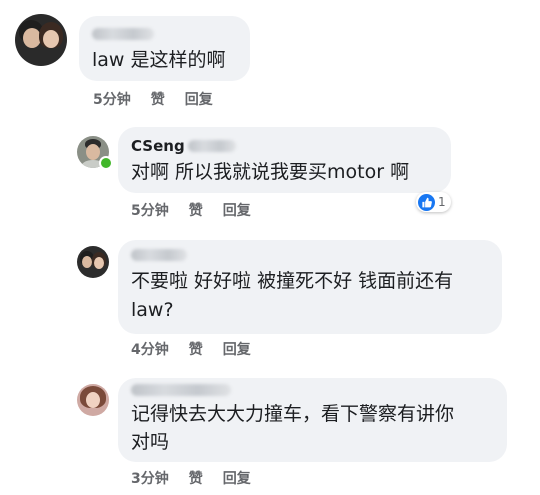  I want to click on timestamp: 3分钟, so click(150, 479).